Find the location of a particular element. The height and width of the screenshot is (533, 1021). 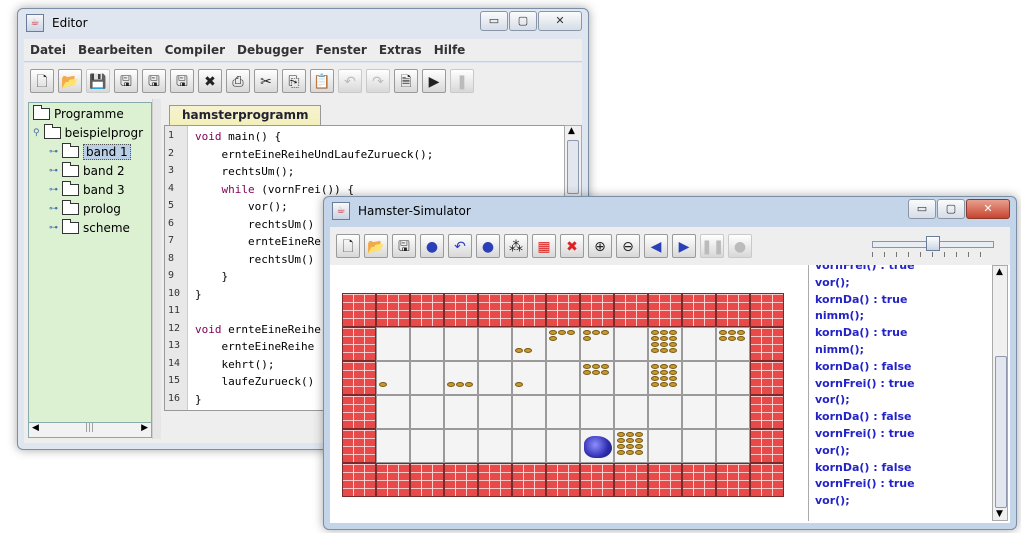

pause-button: ❚❚ is located at coordinates (712, 246).